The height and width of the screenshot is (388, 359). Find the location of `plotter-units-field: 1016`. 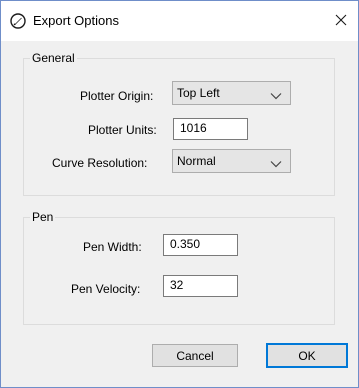

plotter-units-field: 1016 is located at coordinates (210, 129).